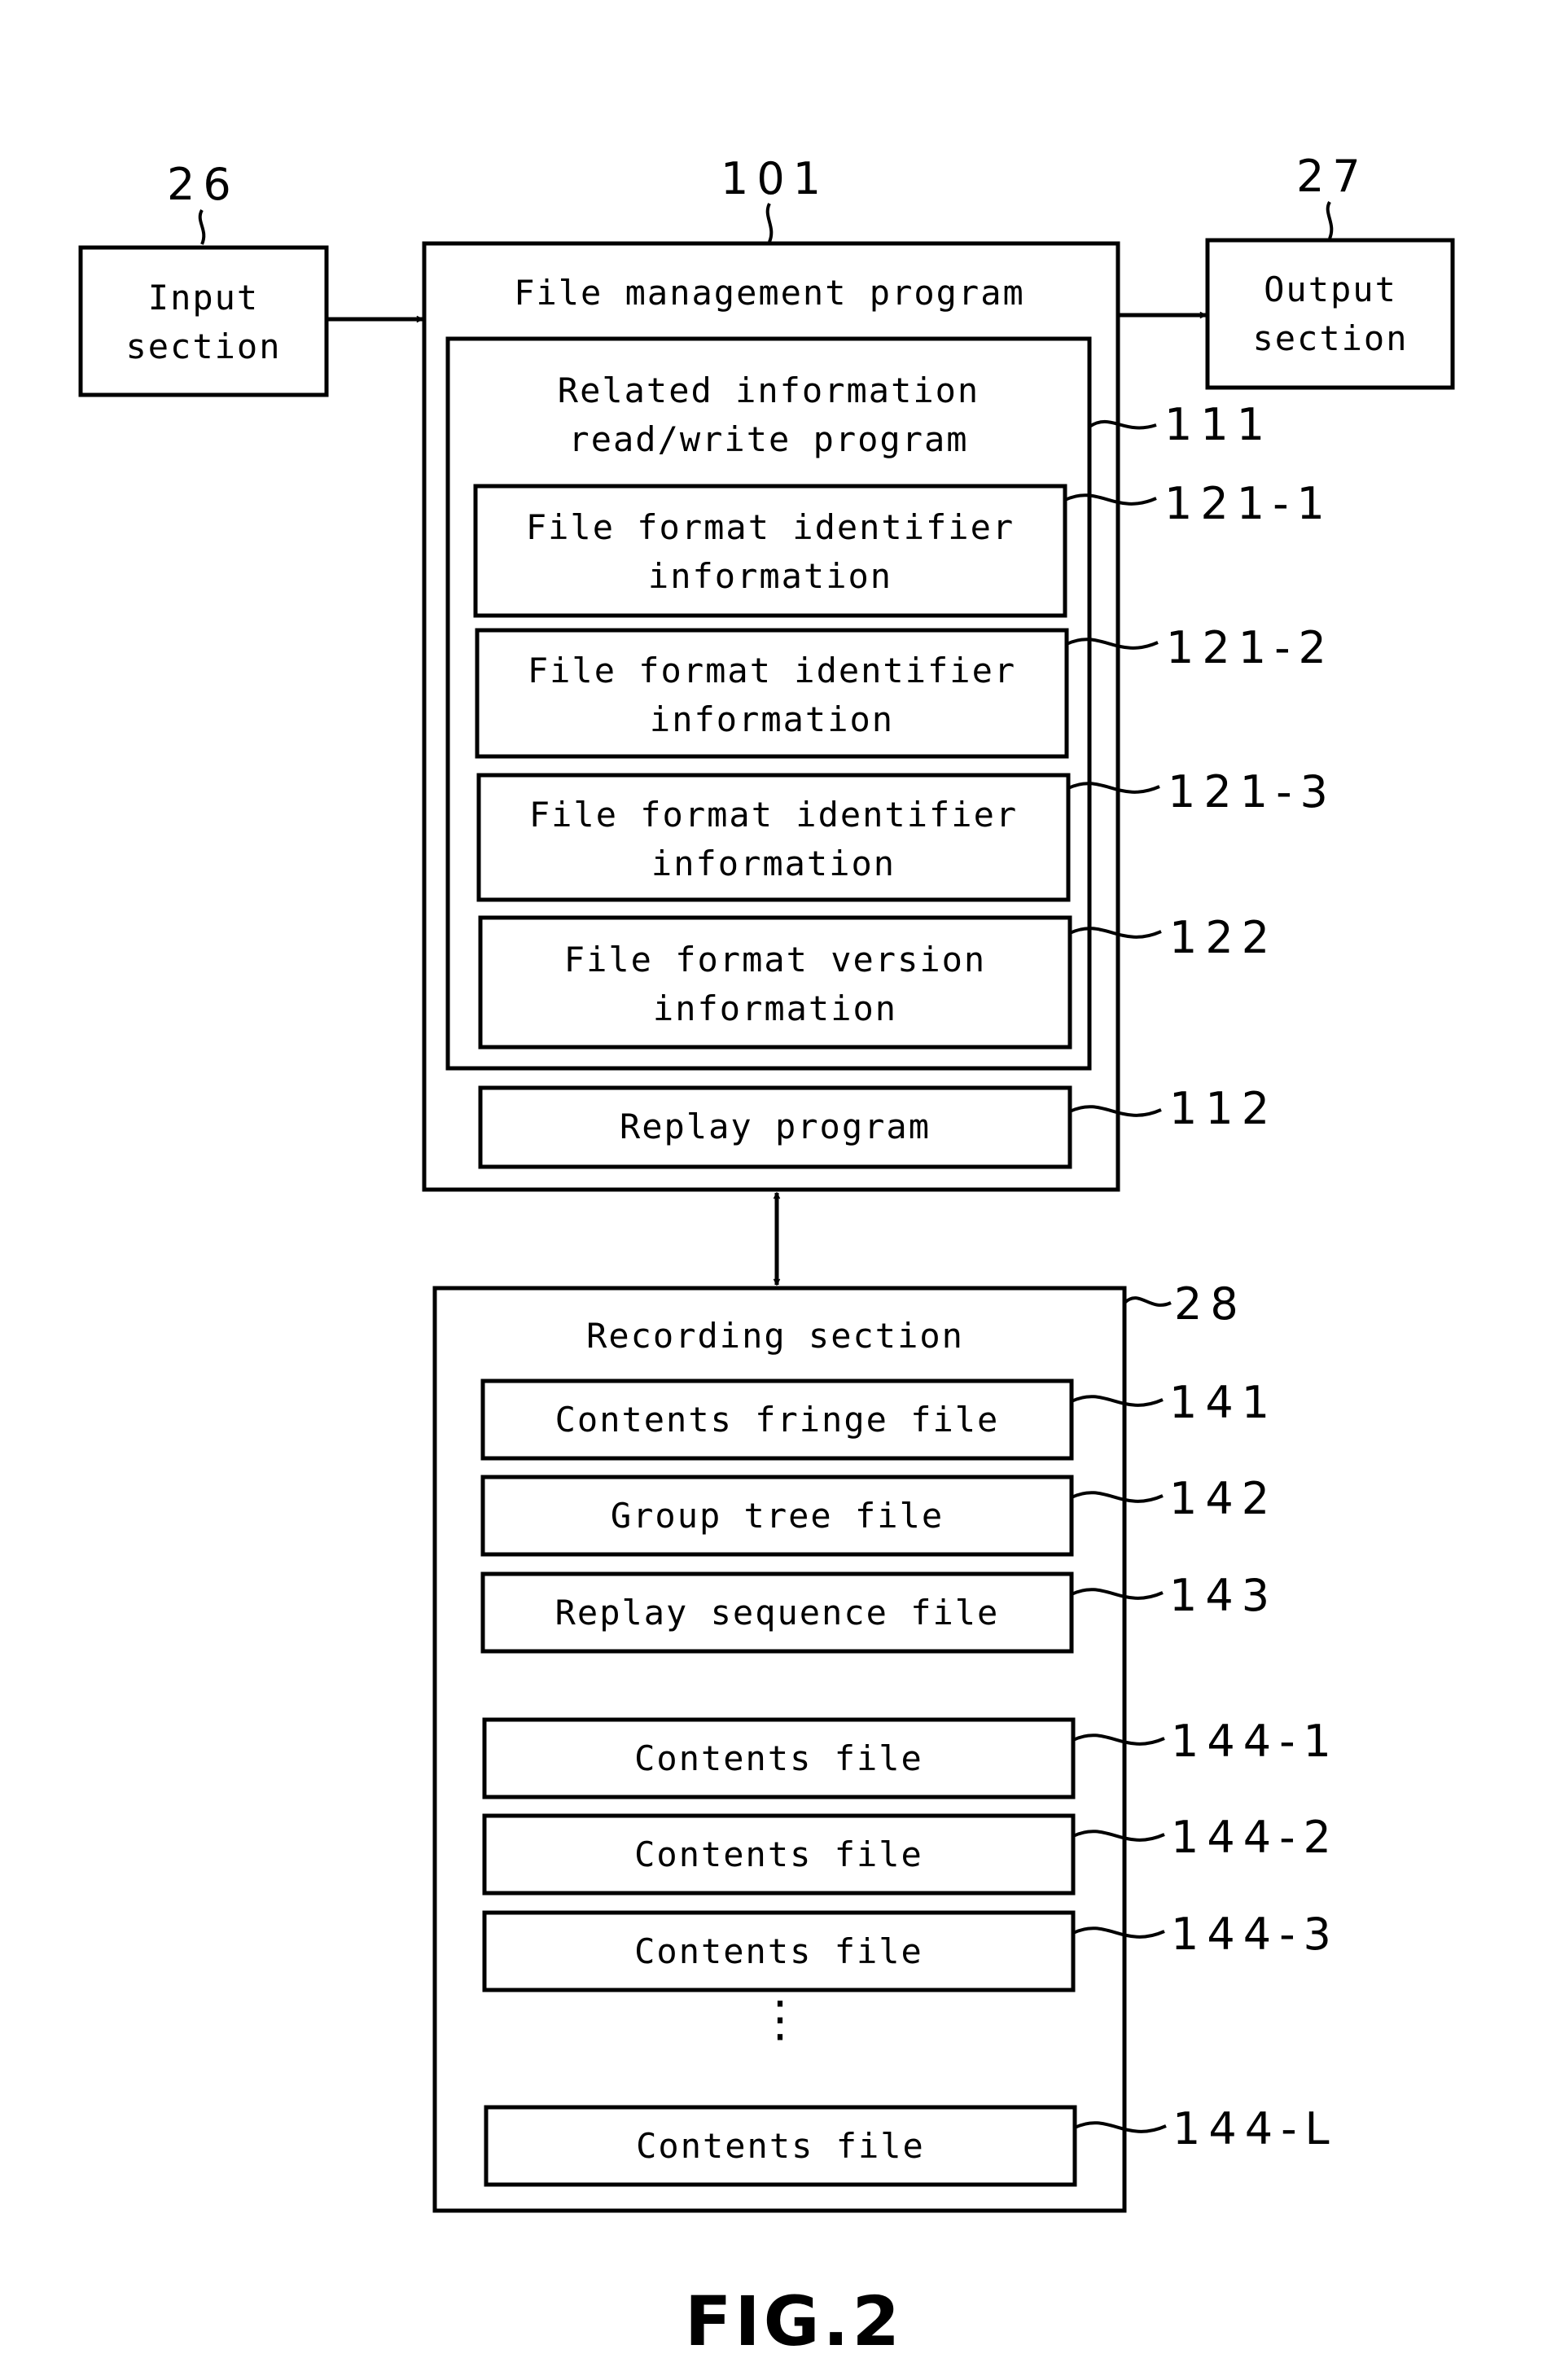 The image size is (1556, 2380). Describe the element at coordinates (772, 719) in the screenshot. I see `item-121-2-line2: information` at that location.